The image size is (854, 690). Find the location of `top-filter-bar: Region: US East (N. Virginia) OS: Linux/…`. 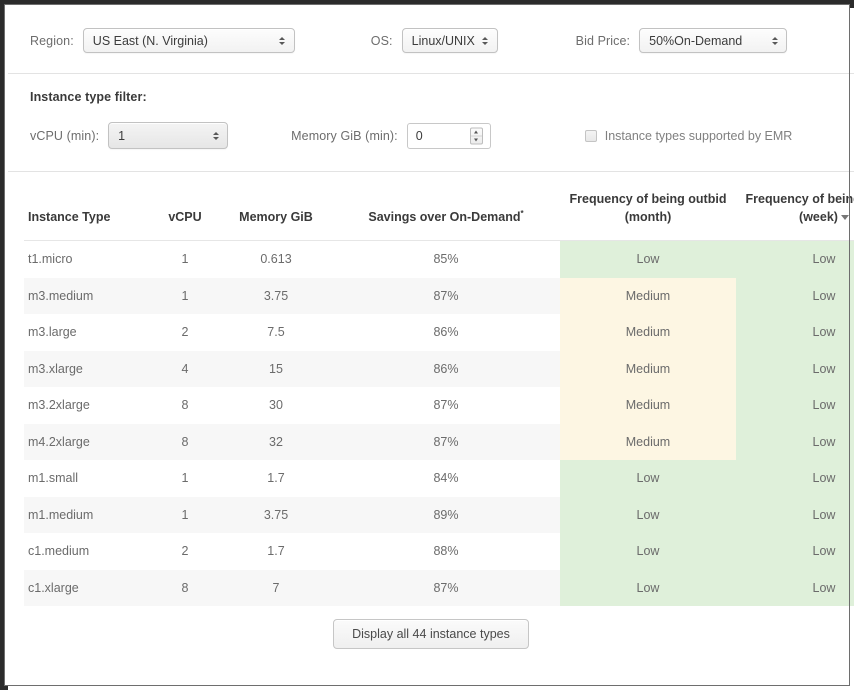

top-filter-bar: Region: US East (N. Virginia) OS: Linux/… is located at coordinates (431, 41).